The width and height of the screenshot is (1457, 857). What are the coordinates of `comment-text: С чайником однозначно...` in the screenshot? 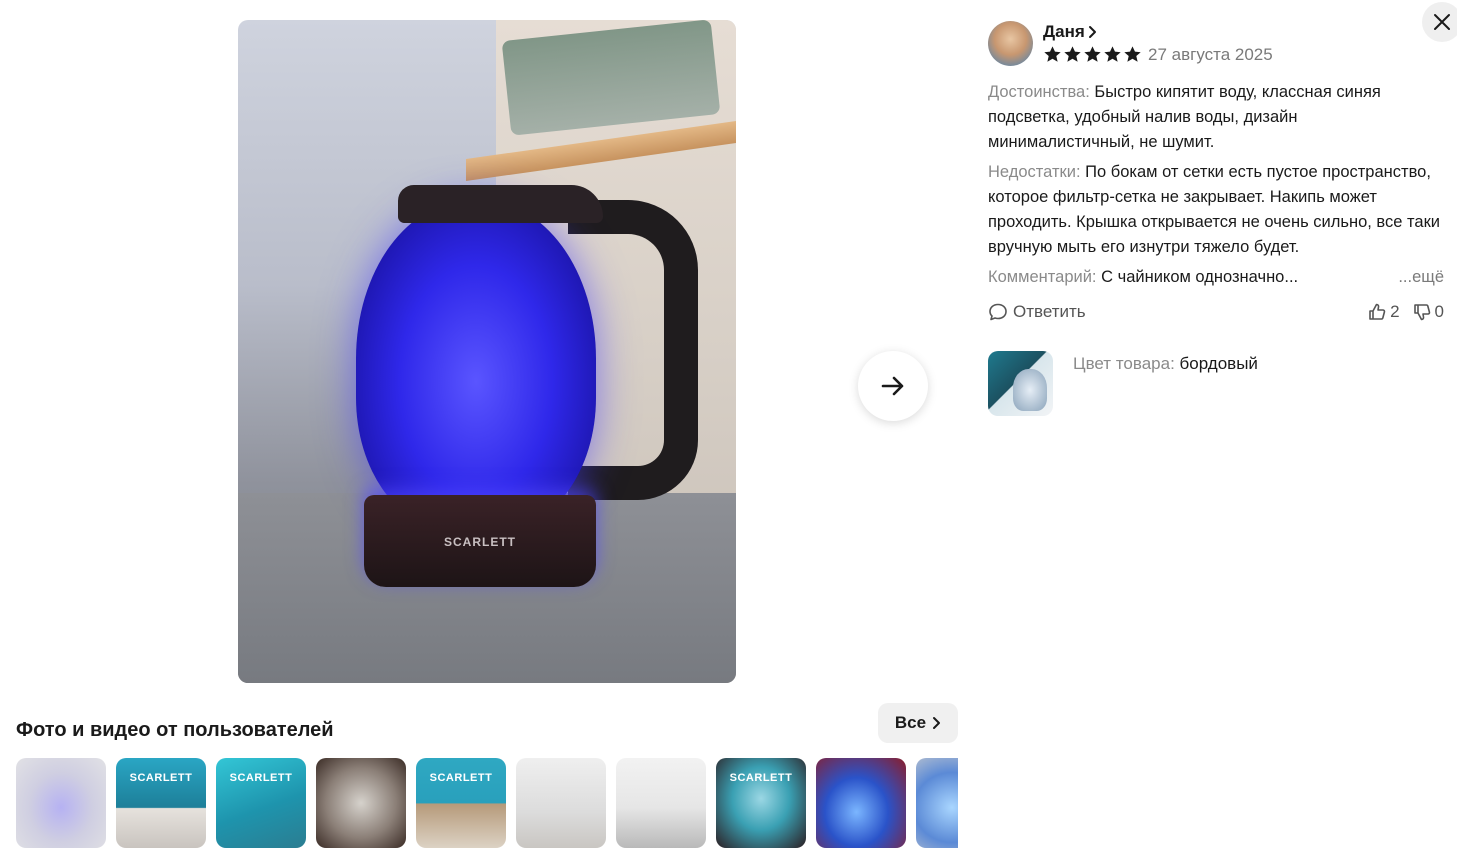 It's located at (1200, 277).